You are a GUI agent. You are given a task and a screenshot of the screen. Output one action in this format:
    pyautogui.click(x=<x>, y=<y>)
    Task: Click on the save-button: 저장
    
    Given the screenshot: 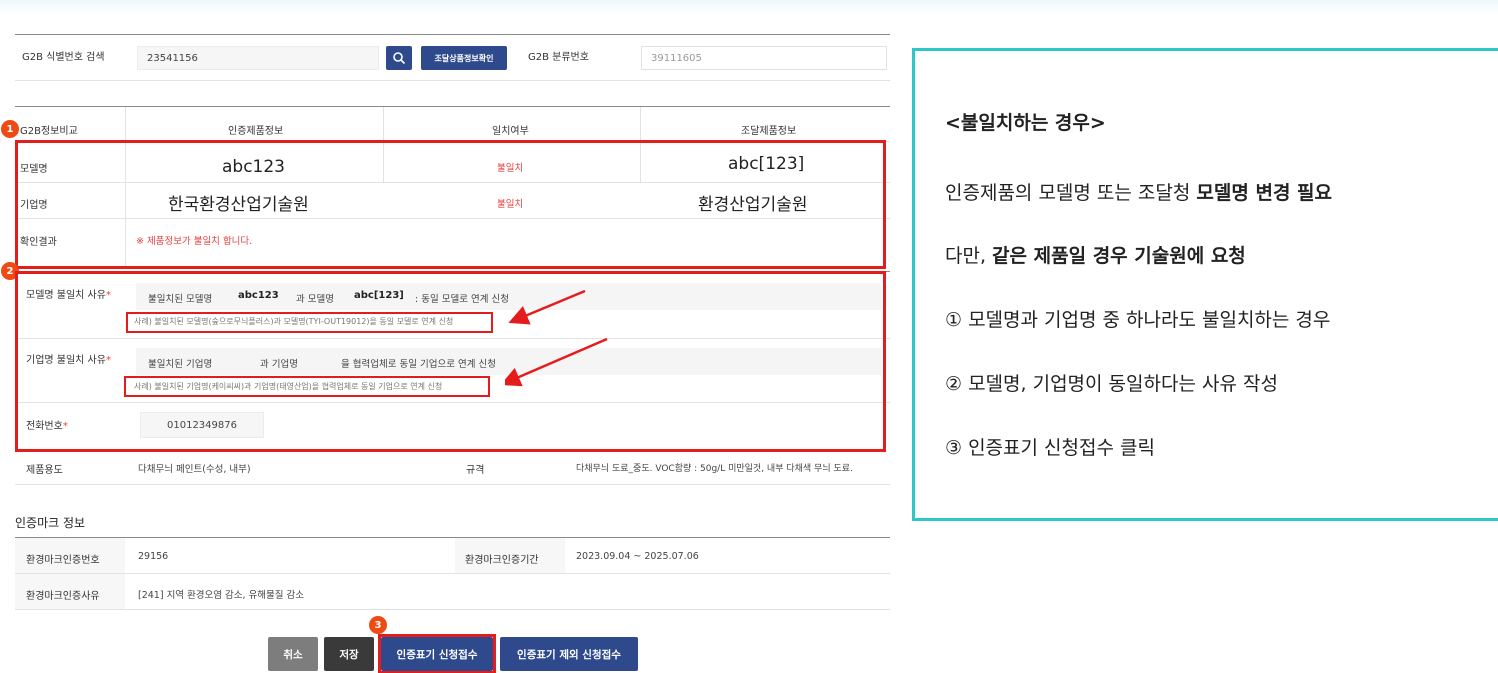 What is the action you would take?
    pyautogui.click(x=349, y=654)
    